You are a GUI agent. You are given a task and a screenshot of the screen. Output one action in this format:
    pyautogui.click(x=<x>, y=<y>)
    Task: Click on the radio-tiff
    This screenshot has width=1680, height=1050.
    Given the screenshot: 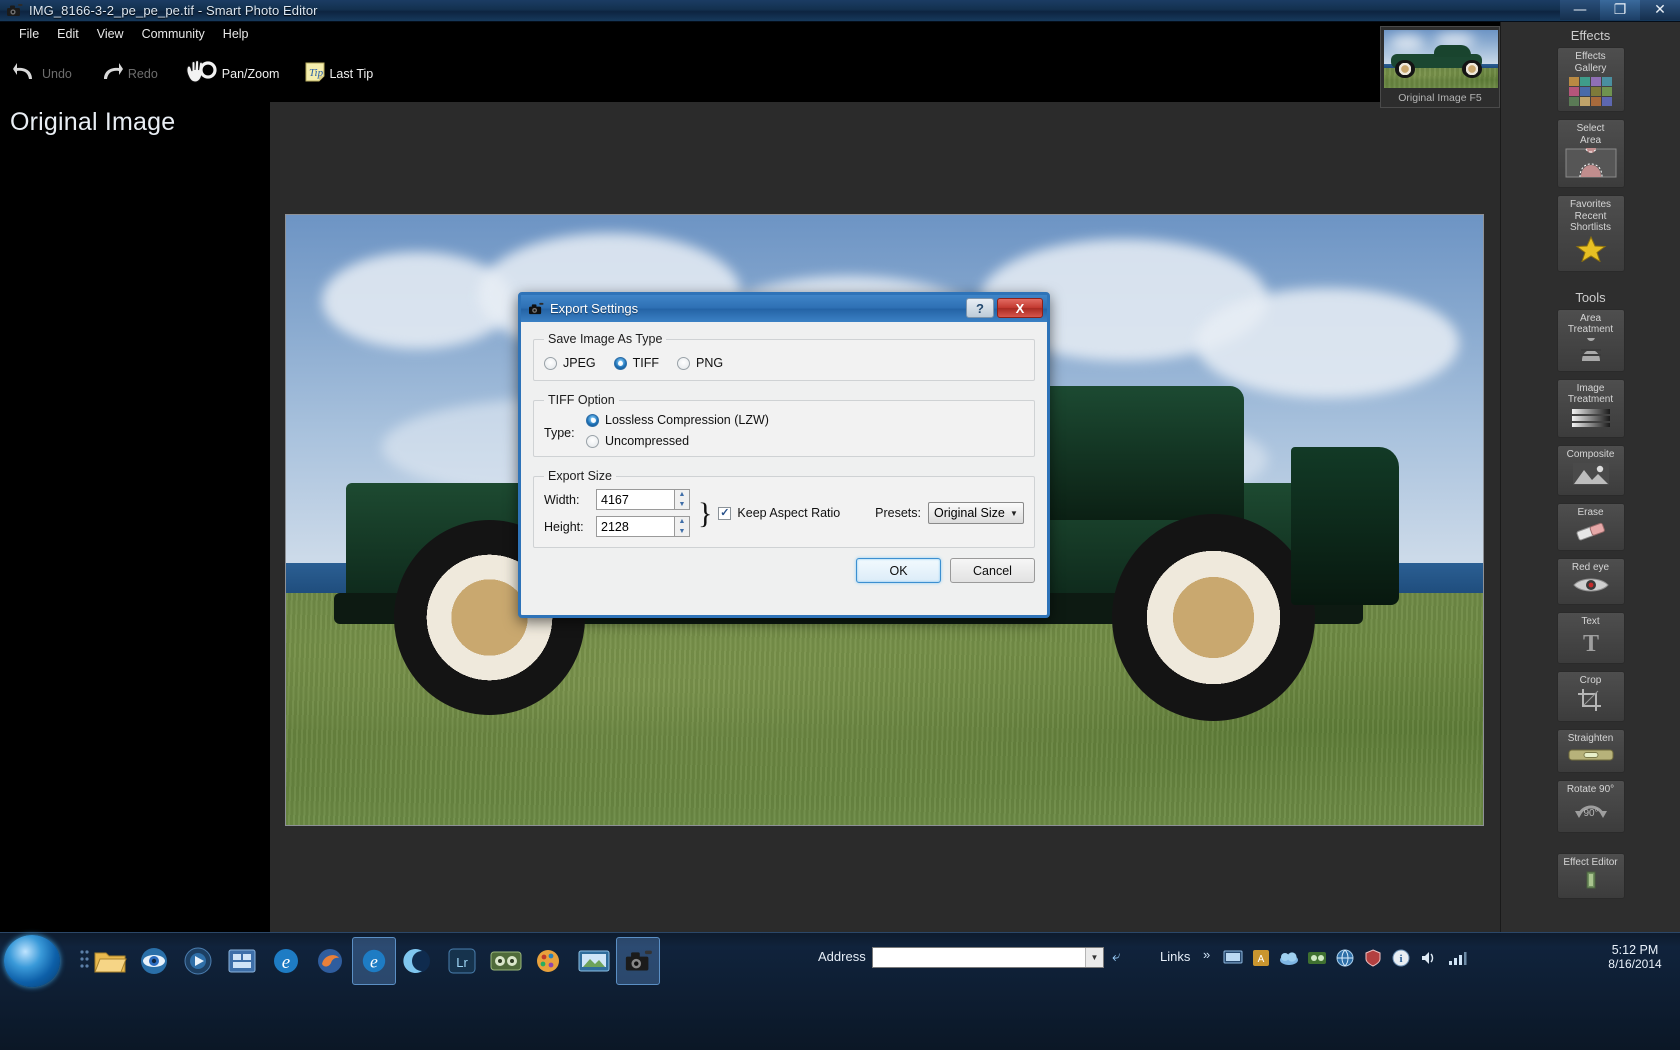 What is the action you would take?
    pyautogui.click(x=620, y=363)
    